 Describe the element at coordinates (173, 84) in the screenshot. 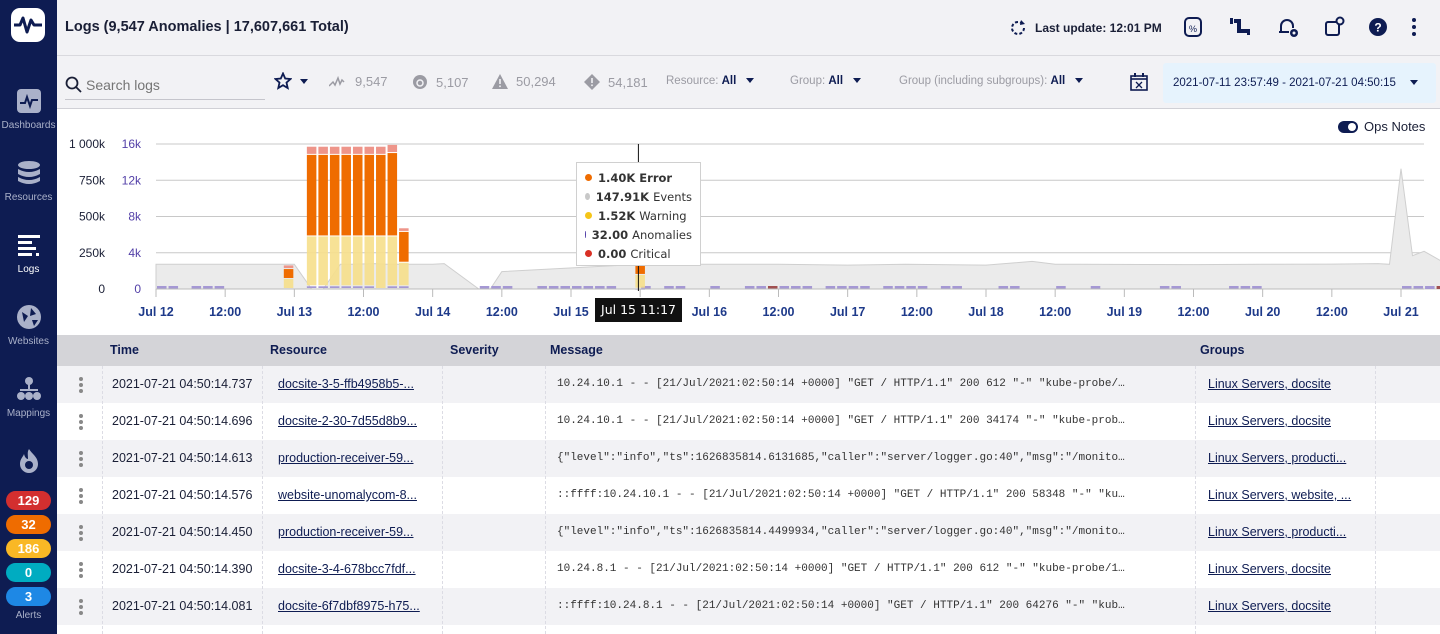

I see `search-input` at that location.